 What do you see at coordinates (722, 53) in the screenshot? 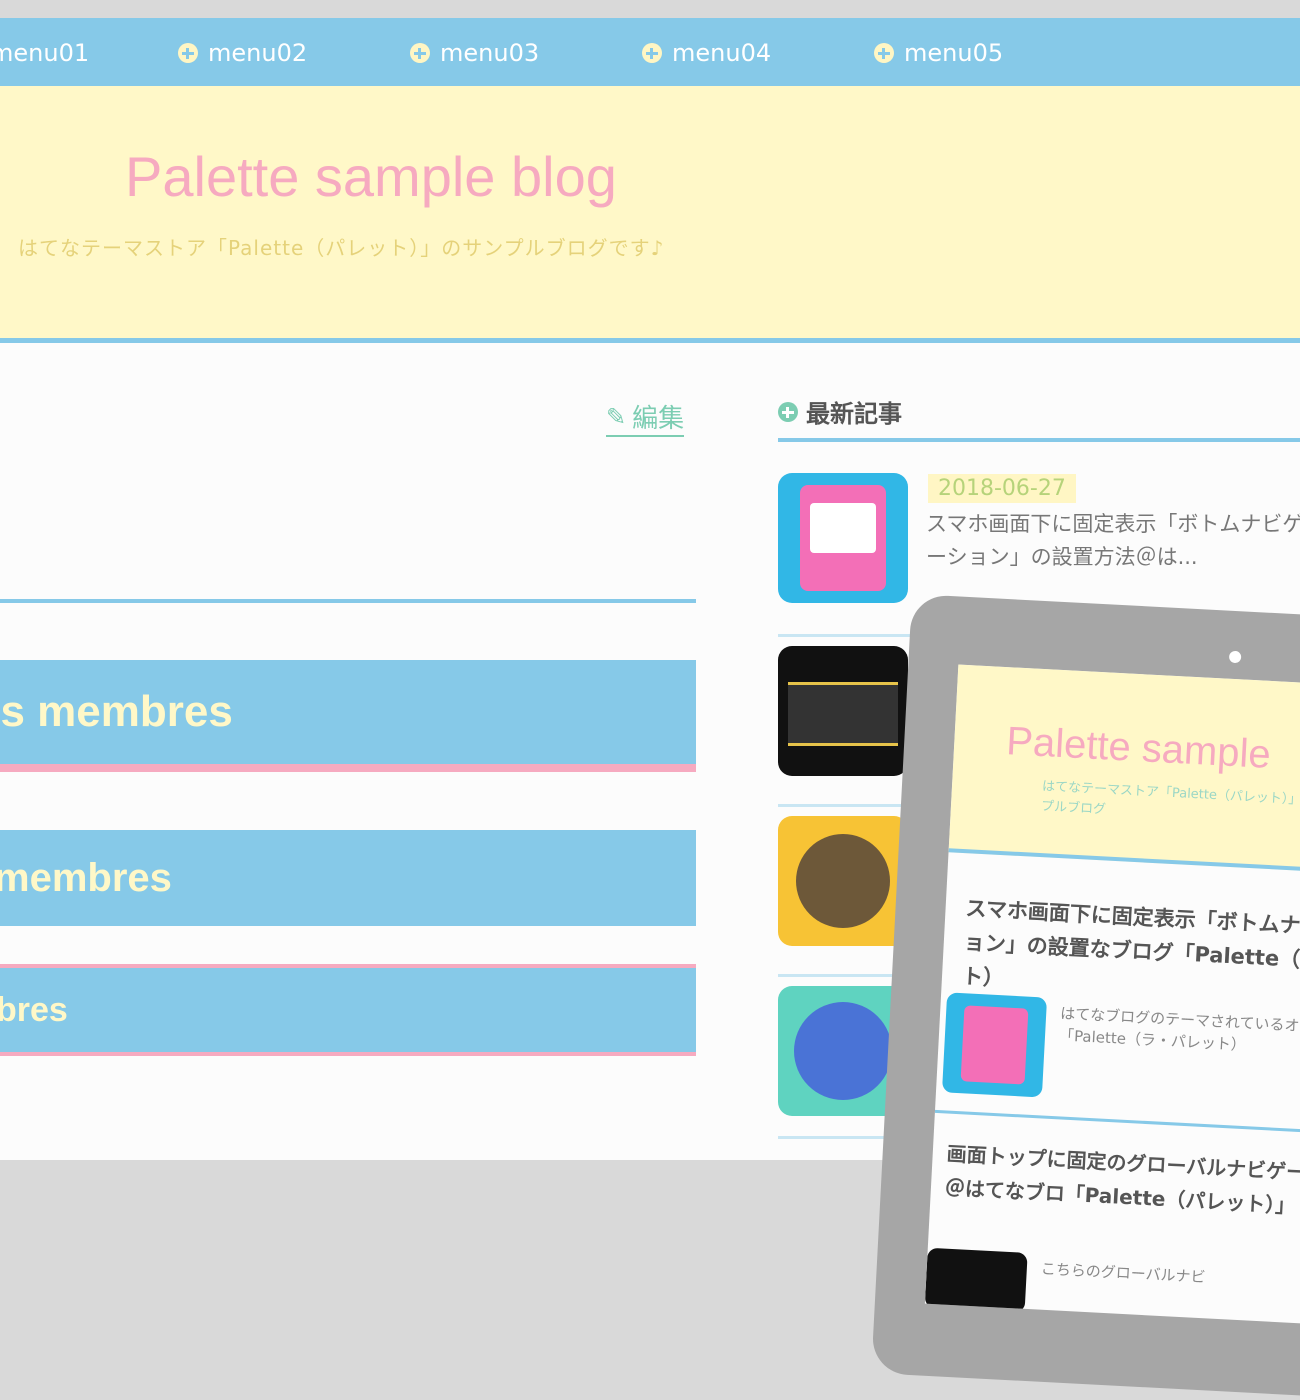
I see `nav-item-label: menu04` at bounding box center [722, 53].